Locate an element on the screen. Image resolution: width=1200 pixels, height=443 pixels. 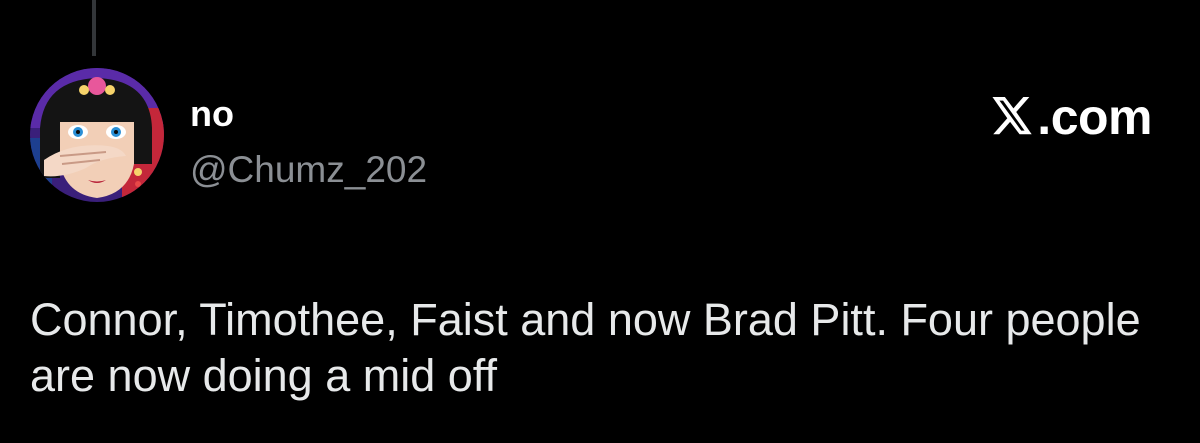
author-handle: @Chumz_202 is located at coordinates (308, 170).